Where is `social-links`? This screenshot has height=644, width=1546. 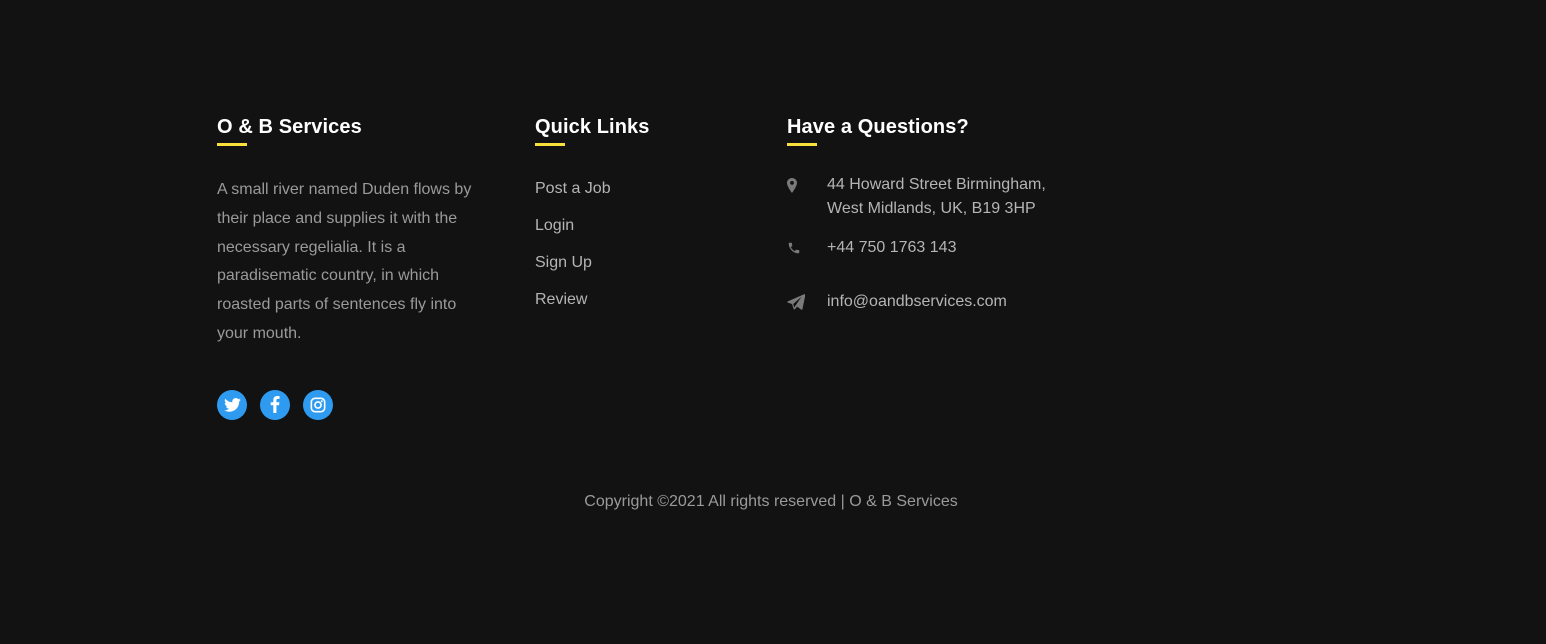
social-links is located at coordinates (352, 404).